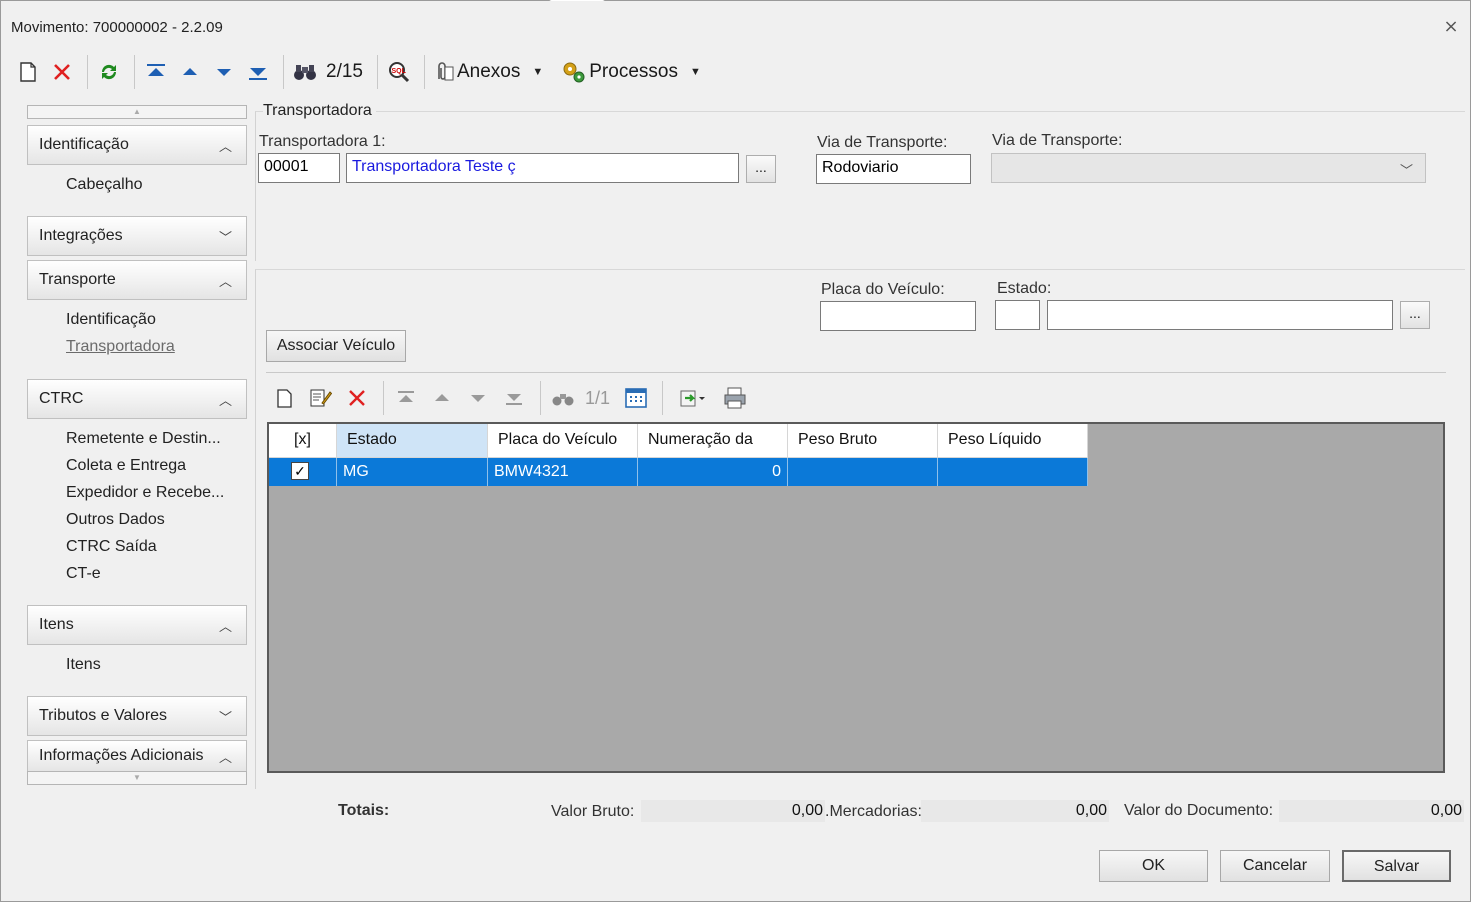  I want to click on sidebar-item-coleta: Coleta e Entrega, so click(126, 466).